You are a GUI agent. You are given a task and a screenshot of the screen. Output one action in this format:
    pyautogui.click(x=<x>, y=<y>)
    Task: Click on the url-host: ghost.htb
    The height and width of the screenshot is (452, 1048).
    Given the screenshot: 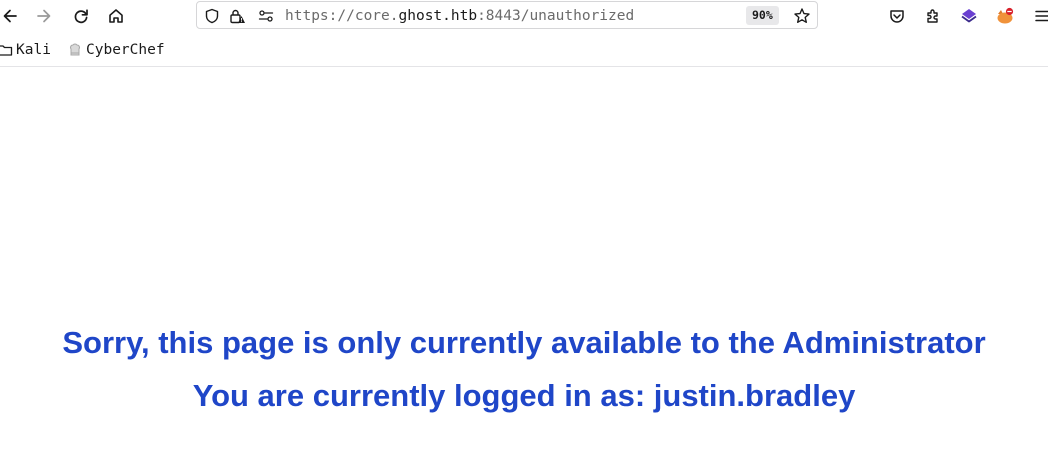 What is the action you would take?
    pyautogui.click(x=438, y=16)
    